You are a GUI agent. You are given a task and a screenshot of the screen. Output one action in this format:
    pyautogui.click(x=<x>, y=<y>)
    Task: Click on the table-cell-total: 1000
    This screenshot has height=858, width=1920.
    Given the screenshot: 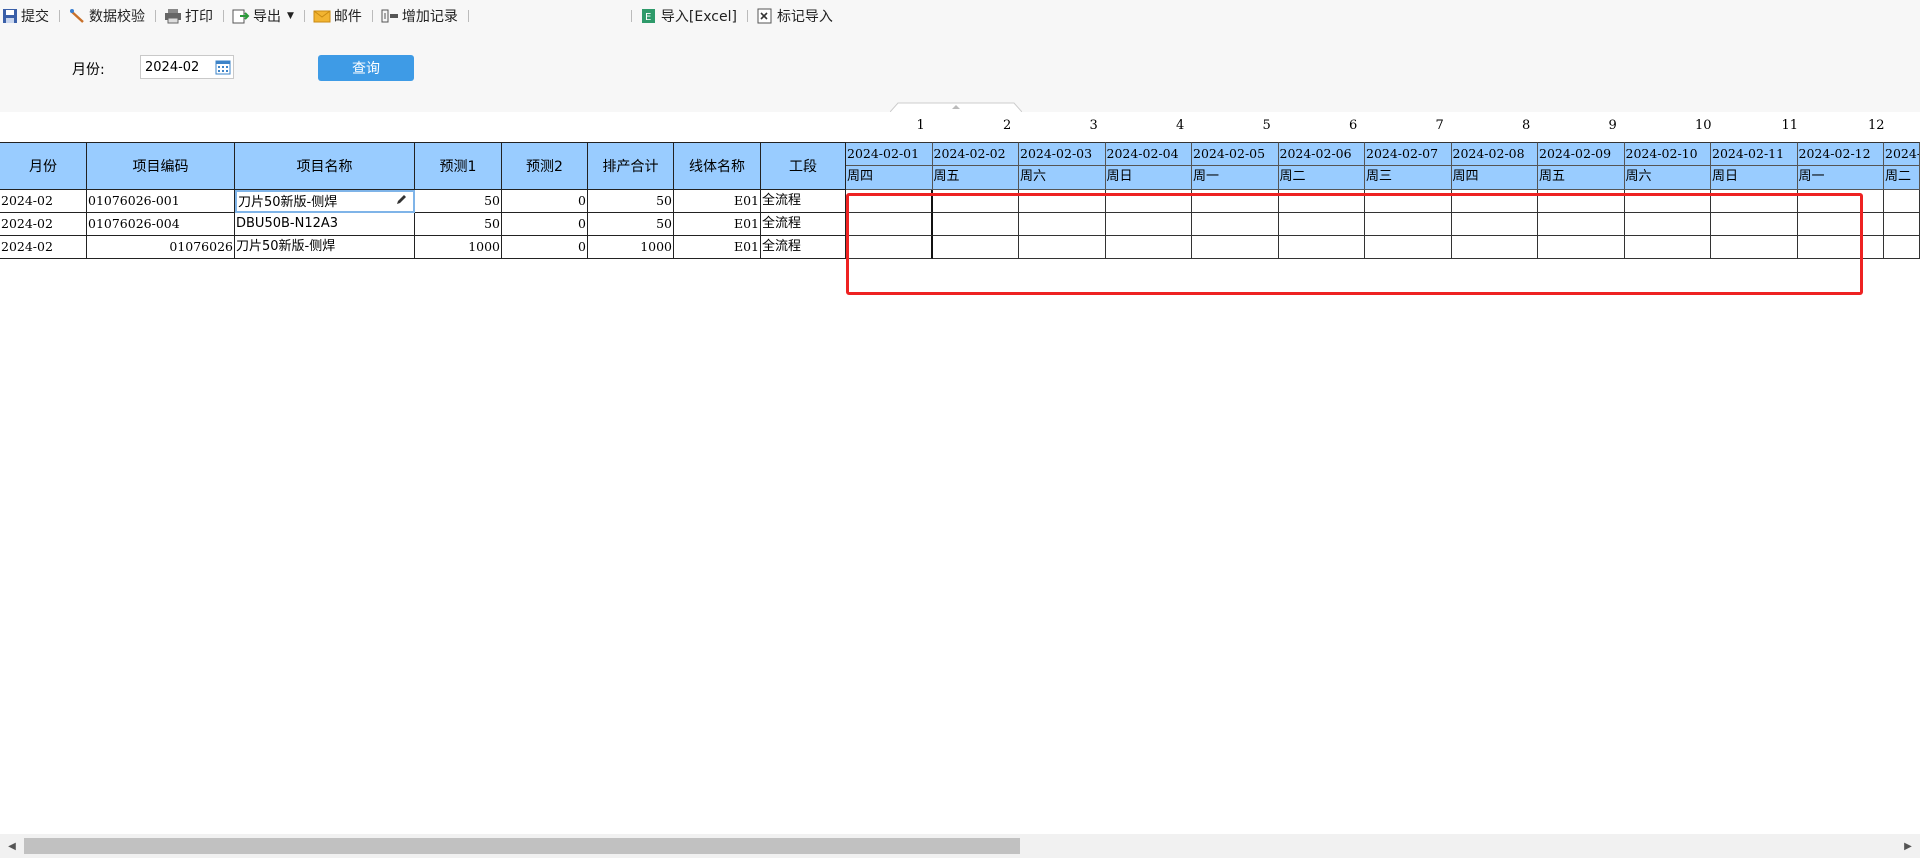 What is the action you would take?
    pyautogui.click(x=631, y=247)
    